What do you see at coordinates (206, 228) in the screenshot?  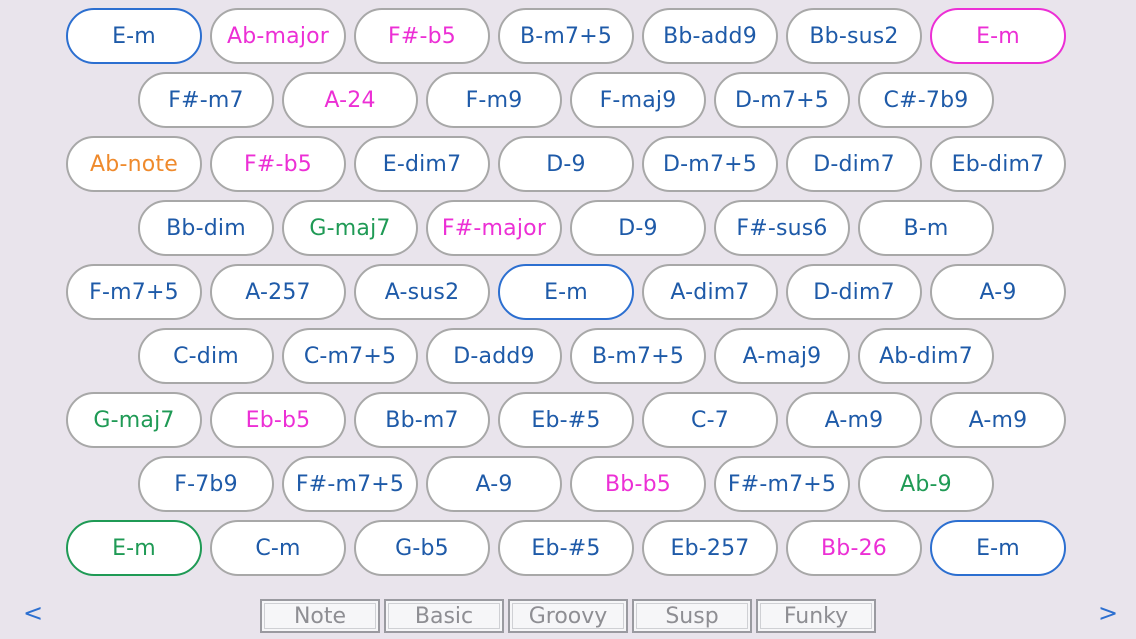 I see `chord-button: Bb-dim` at bounding box center [206, 228].